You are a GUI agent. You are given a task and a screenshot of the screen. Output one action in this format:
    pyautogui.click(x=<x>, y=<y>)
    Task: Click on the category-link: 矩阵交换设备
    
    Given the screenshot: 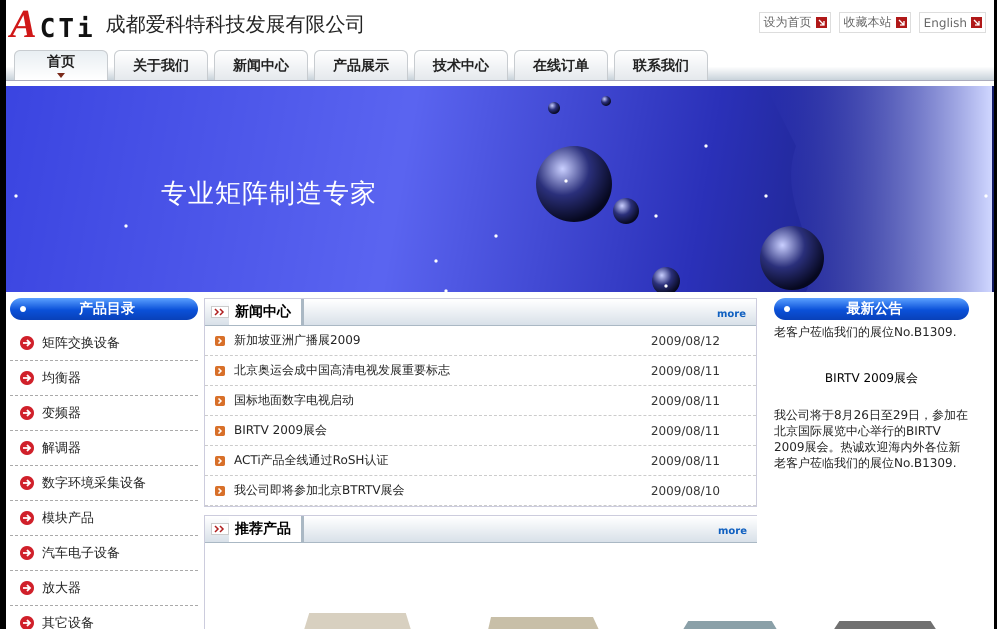 What is the action you would take?
    pyautogui.click(x=104, y=343)
    